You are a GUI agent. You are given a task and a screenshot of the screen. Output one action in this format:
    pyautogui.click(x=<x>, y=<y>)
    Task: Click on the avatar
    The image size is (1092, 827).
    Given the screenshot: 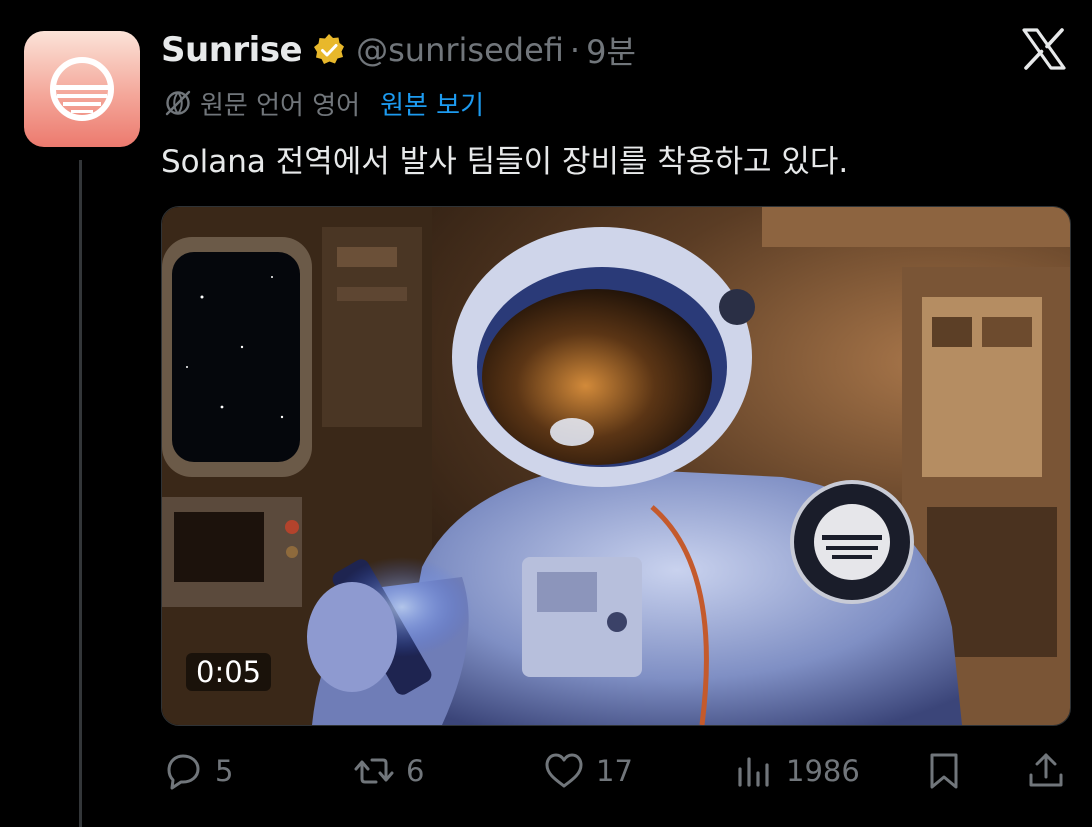 What is the action you would take?
    pyautogui.click(x=82, y=89)
    